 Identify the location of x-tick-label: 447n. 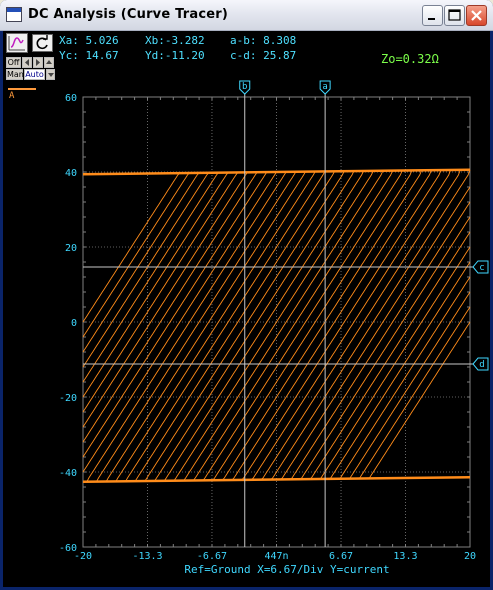
(276, 556).